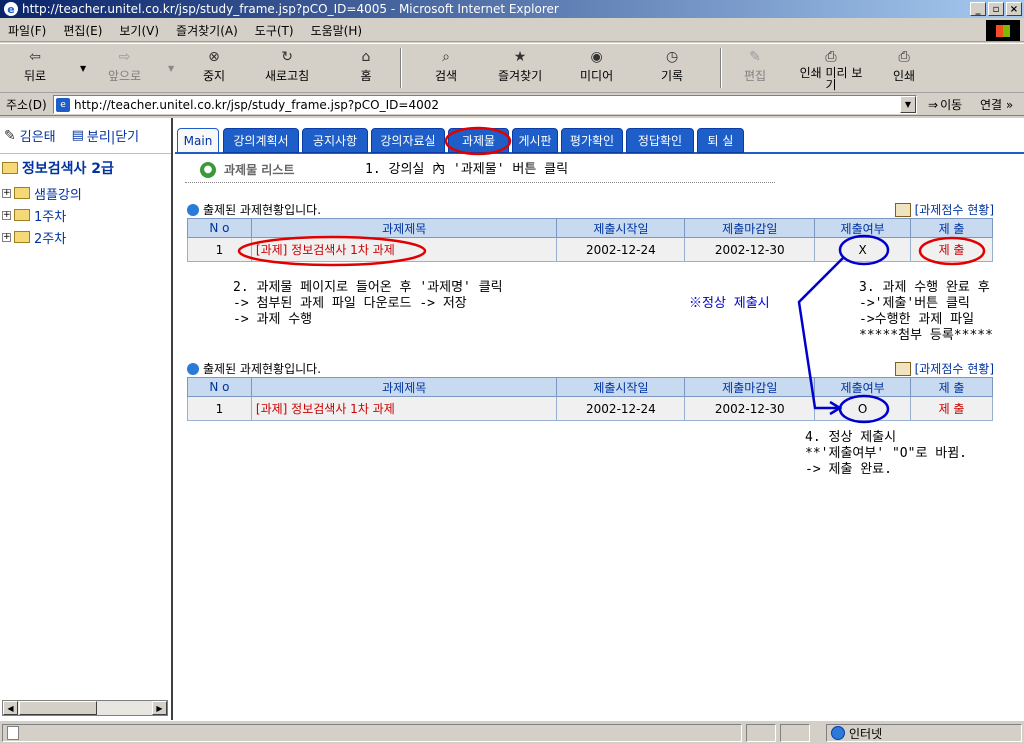 This screenshot has width=1024, height=744. Describe the element at coordinates (10, 708) in the screenshot. I see `scroll-left-icon: ◀` at that location.